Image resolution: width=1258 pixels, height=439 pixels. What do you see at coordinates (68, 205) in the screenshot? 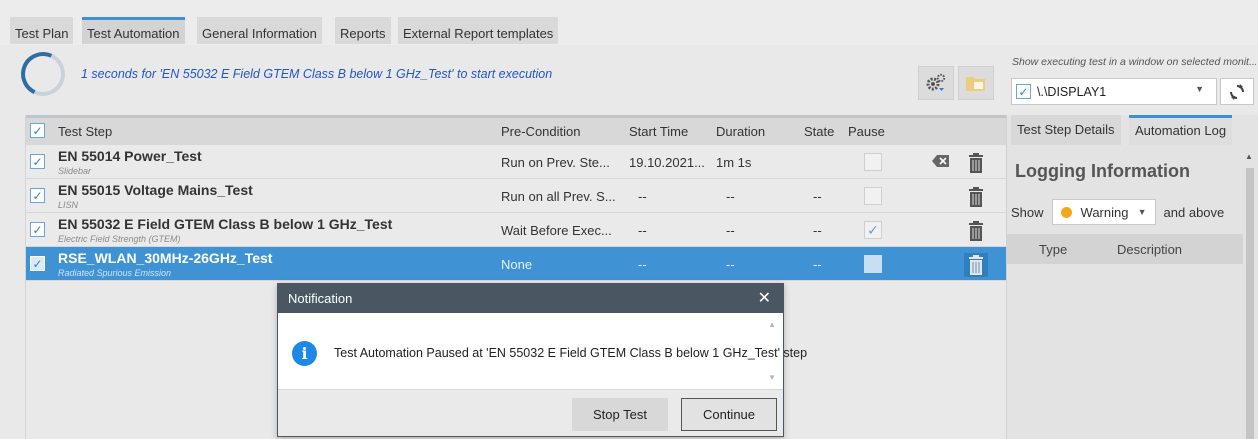
I see `test-step-type: LISN` at bounding box center [68, 205].